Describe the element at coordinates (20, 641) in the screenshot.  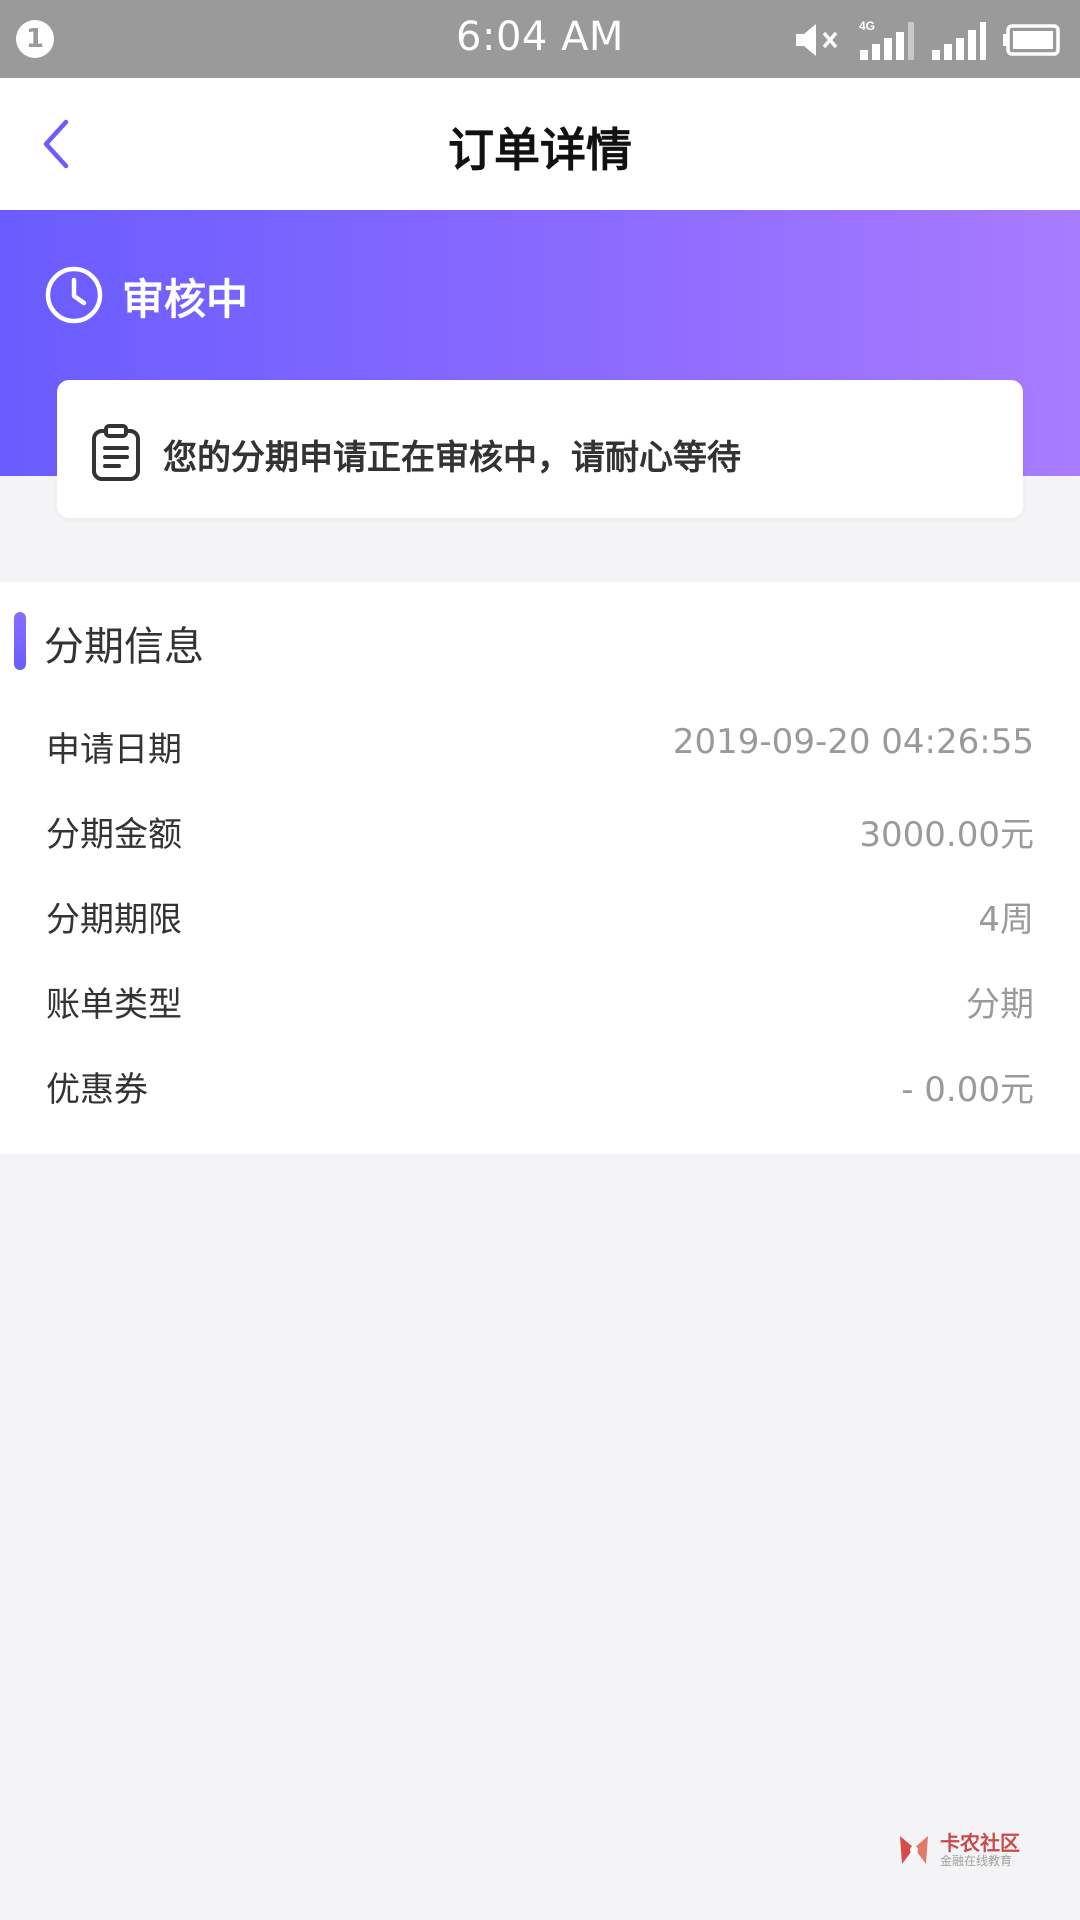
I see `section-accent-bar` at that location.